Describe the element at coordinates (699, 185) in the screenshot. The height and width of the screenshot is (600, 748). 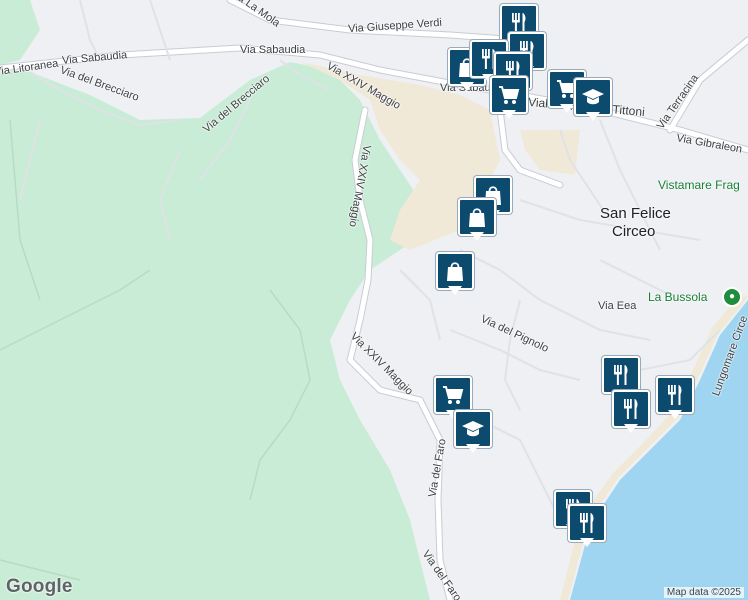
I see `poi-label: Vistamare Frag` at that location.